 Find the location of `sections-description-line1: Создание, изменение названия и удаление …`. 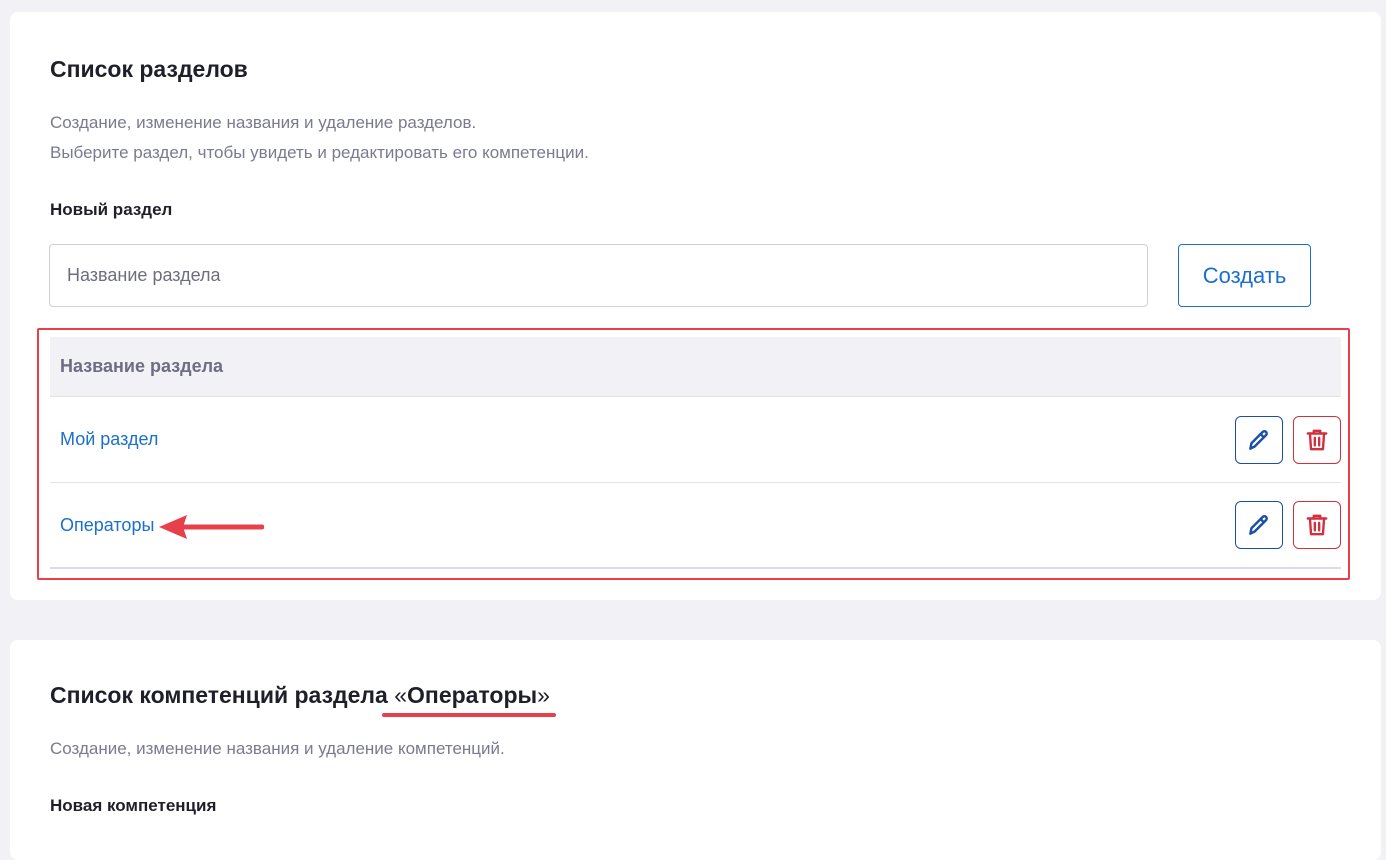

sections-description-line1: Создание, изменение названия и удаление … is located at coordinates (263, 122).